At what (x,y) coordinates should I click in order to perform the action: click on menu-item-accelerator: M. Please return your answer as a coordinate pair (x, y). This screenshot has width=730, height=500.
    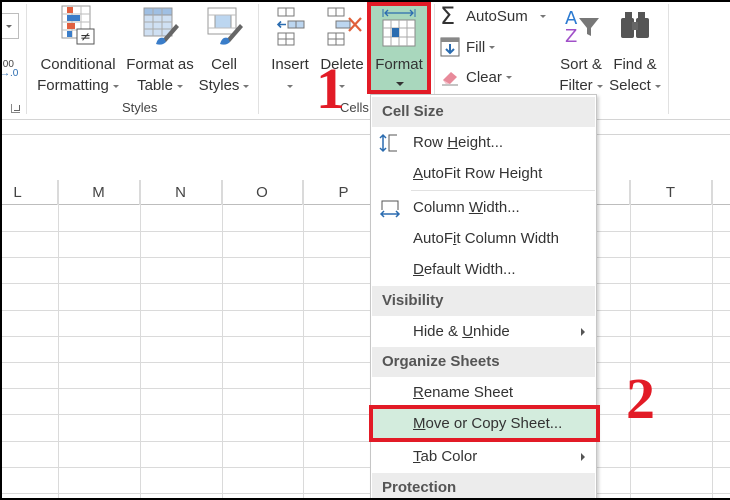
    Looking at the image, I should click on (419, 423).